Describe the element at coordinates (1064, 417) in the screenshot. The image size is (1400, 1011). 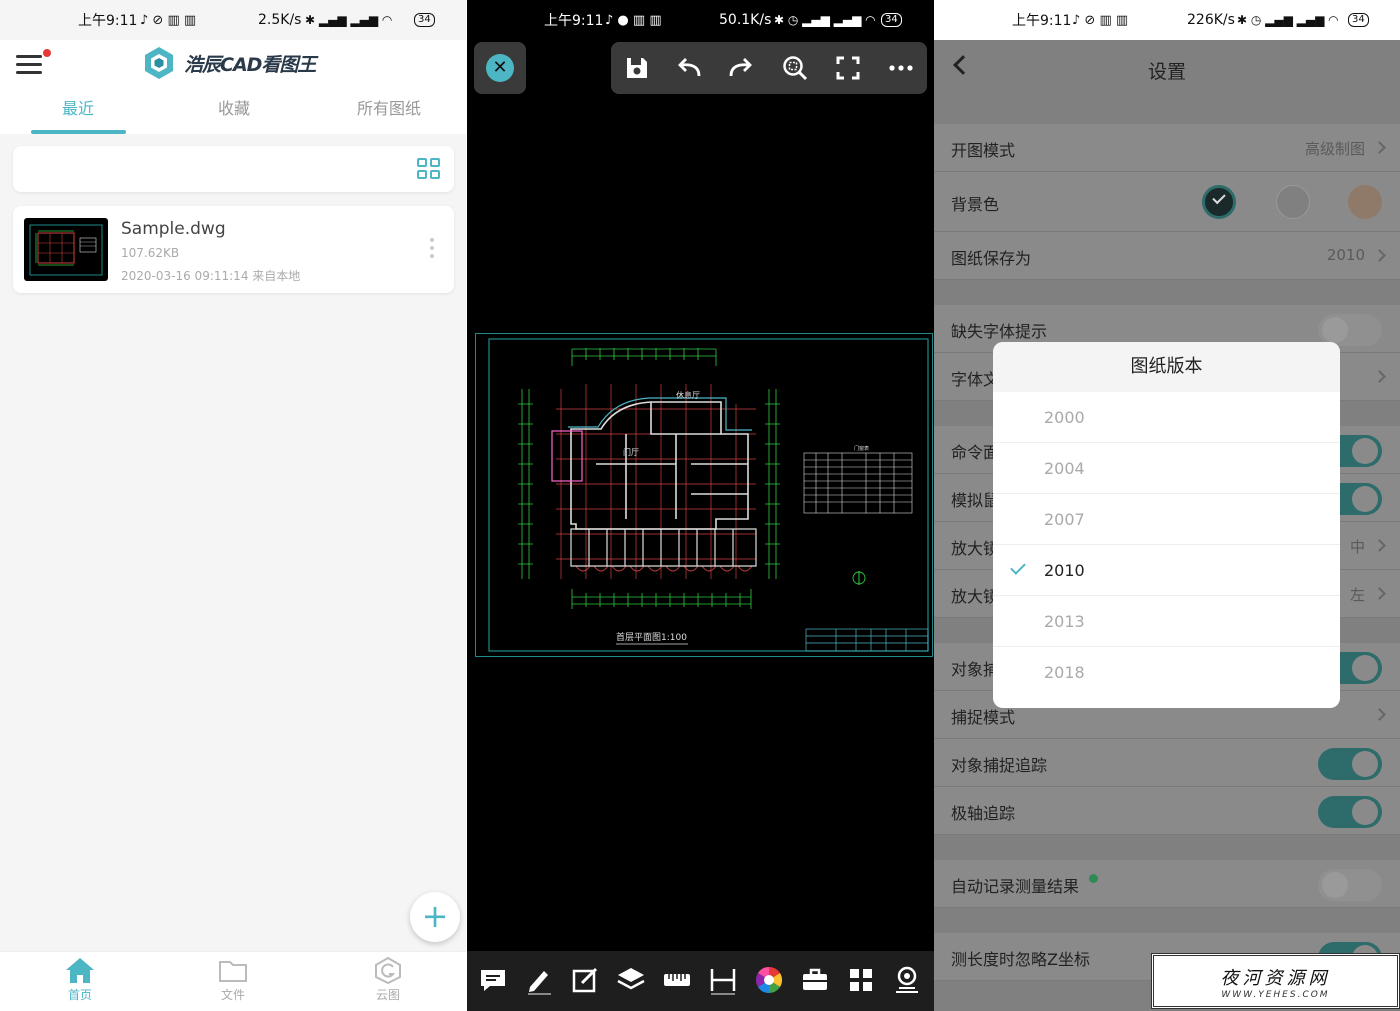
I see `version-option-label: 2000` at that location.